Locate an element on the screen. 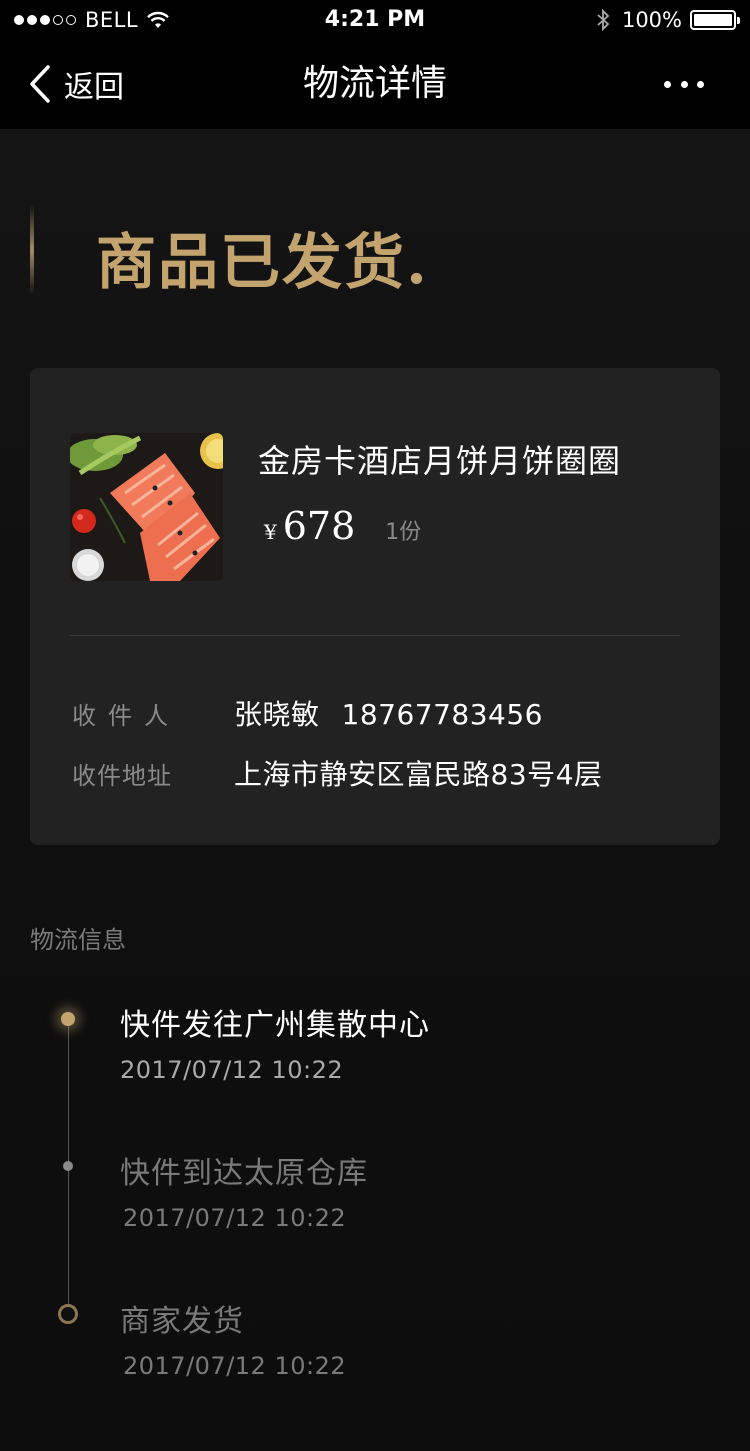  timeline-event: 商家发货 2017/07/12 10:22 is located at coordinates (233, 1338).